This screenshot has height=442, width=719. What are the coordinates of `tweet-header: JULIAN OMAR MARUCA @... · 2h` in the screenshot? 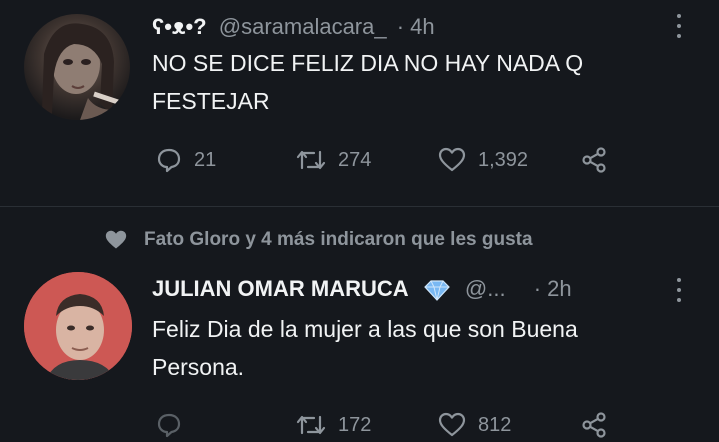 It's located at (362, 290).